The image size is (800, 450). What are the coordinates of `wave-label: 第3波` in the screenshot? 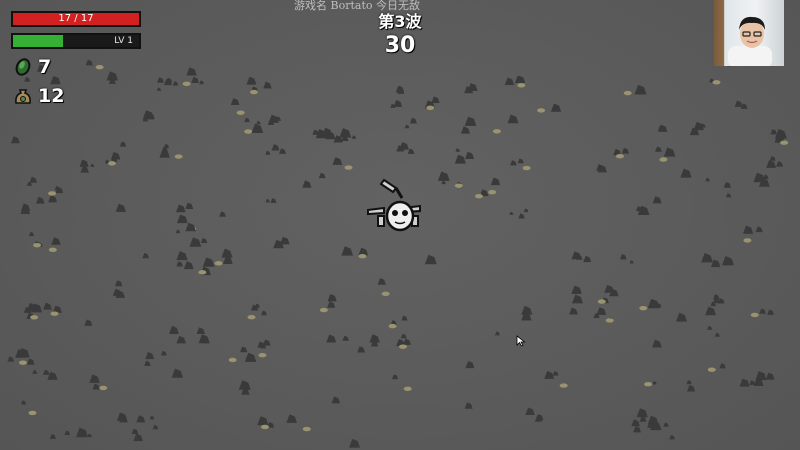 It's located at (400, 21).